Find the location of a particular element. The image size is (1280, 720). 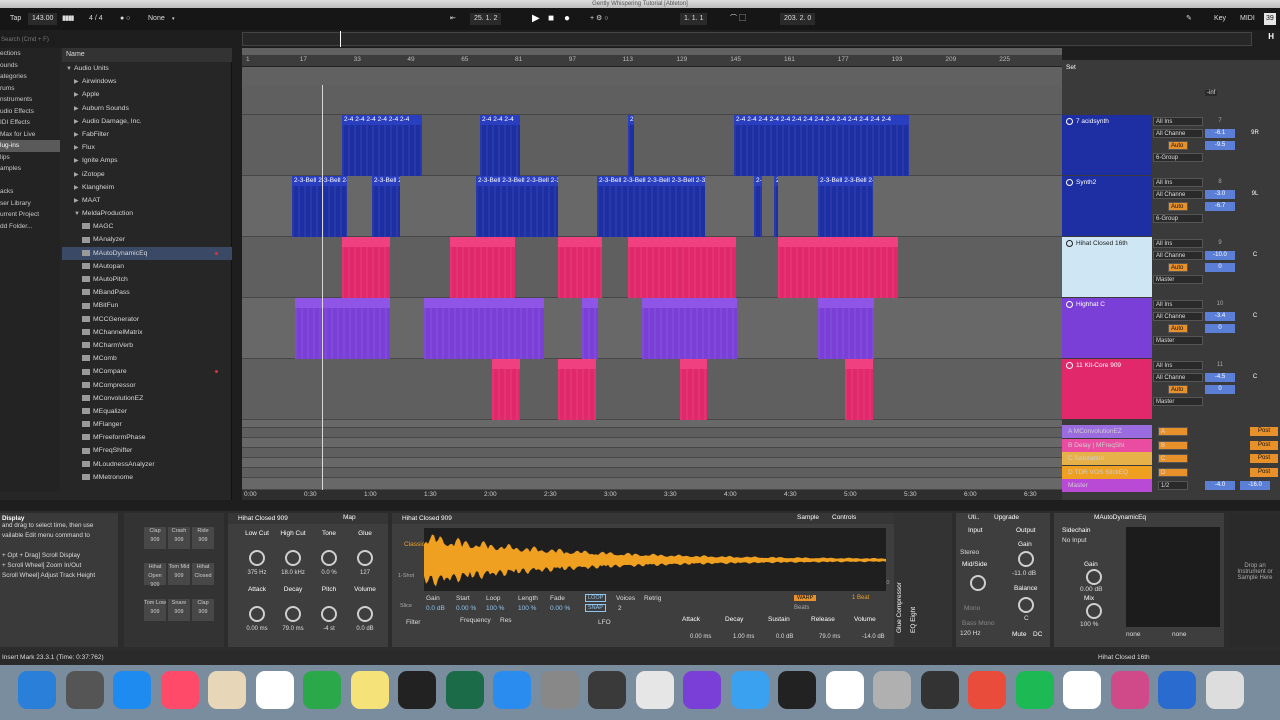

browser-tree-item: MAutoPitch is located at coordinates (147, 279).